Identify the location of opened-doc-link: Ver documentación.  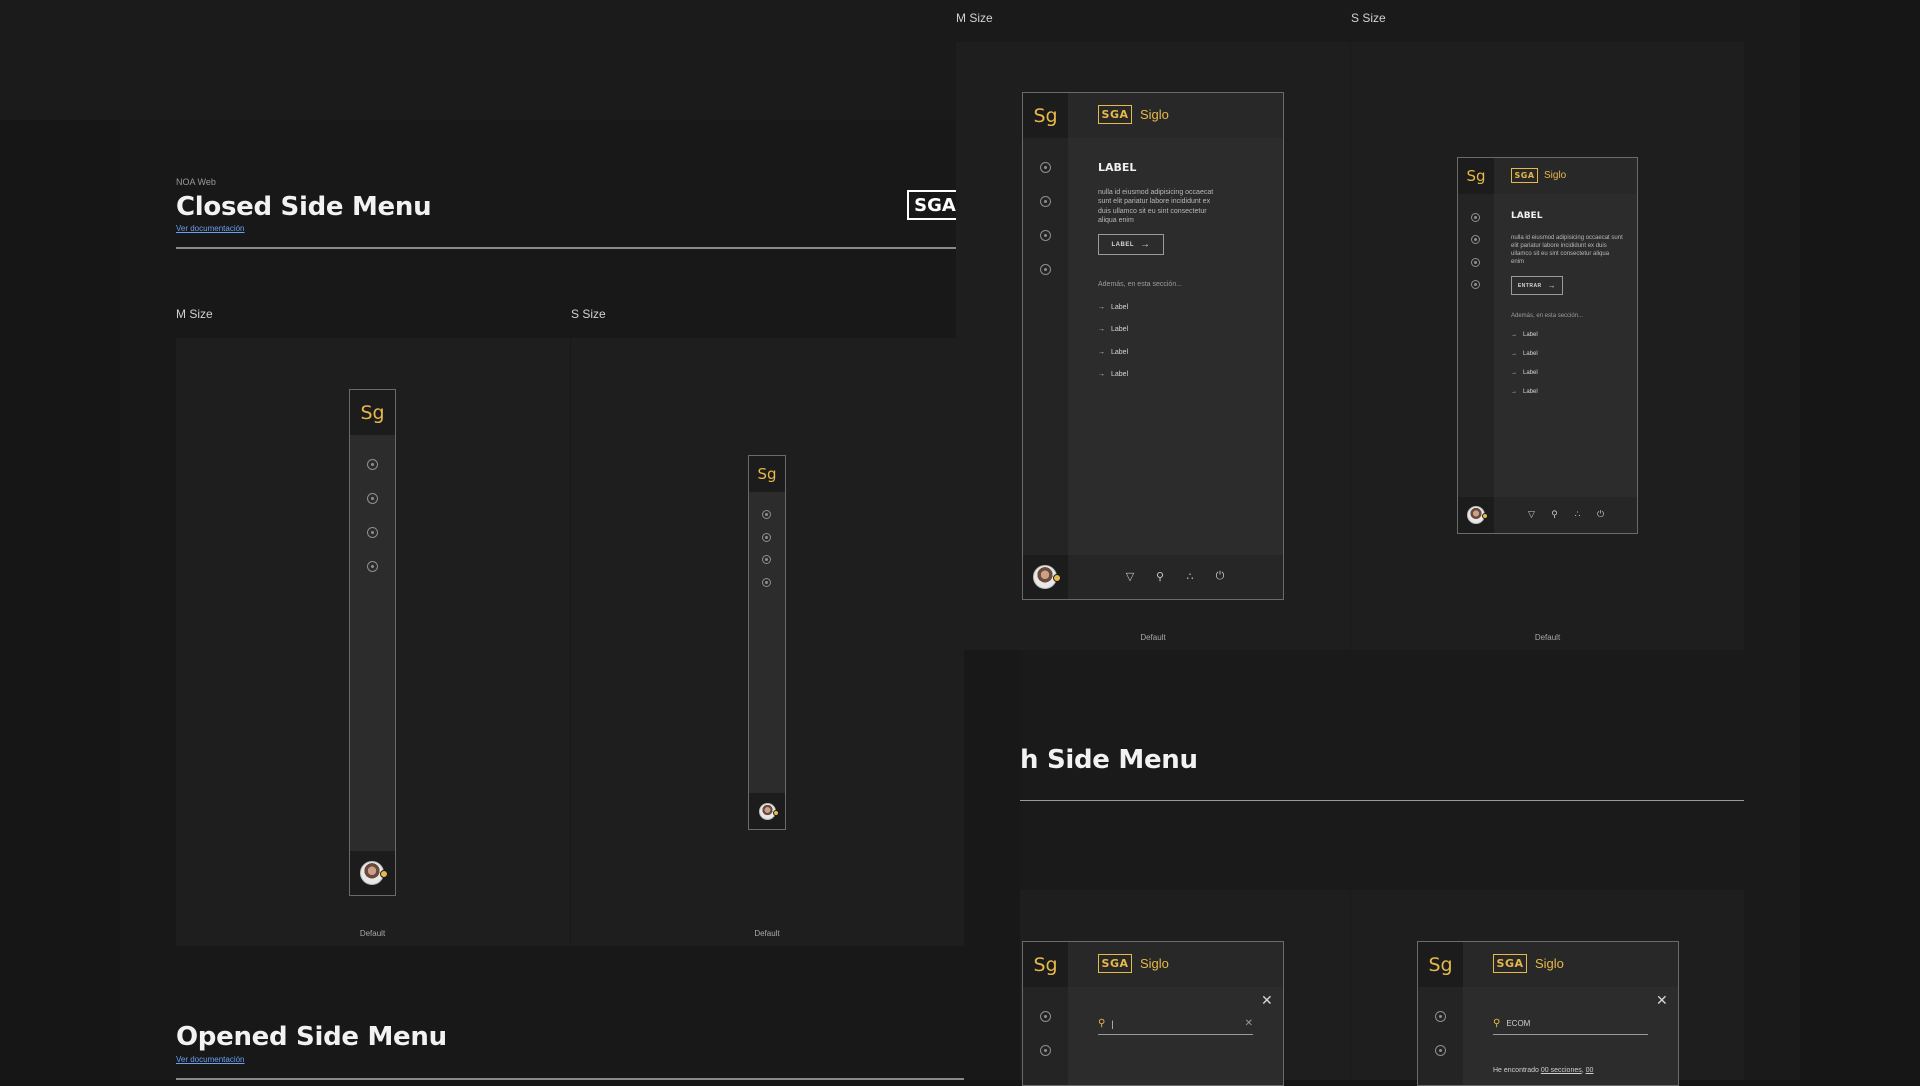
(210, 1059).